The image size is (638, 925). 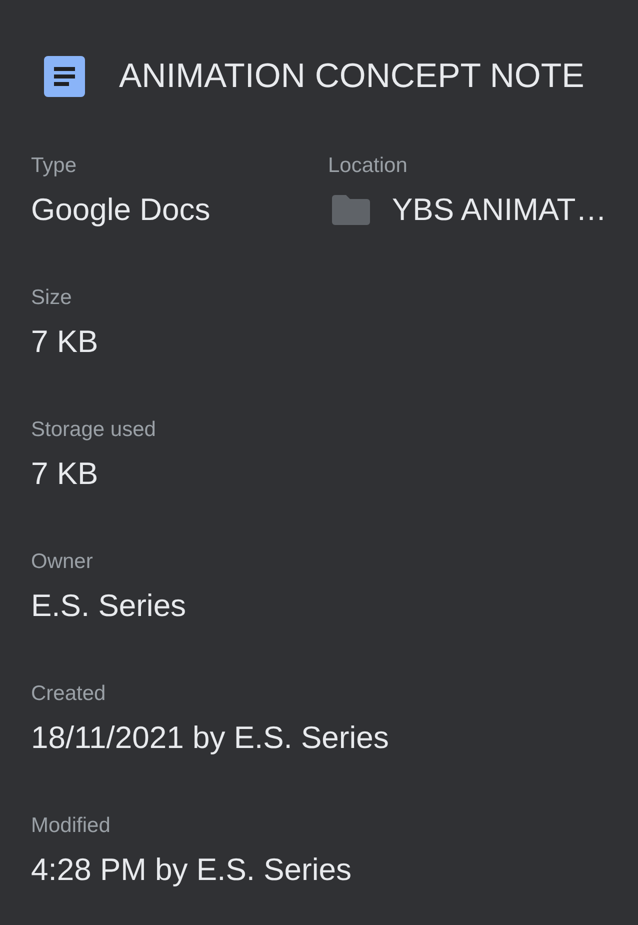 I want to click on field-label: Size, so click(x=51, y=298).